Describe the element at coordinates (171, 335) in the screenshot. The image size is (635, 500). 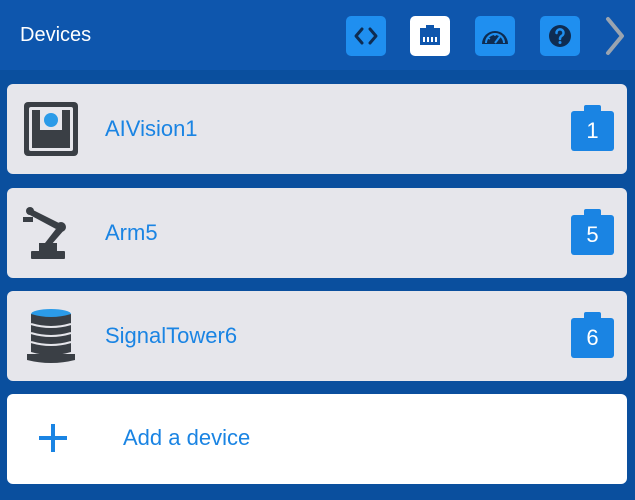
I see `device-name: SignalTower6` at that location.